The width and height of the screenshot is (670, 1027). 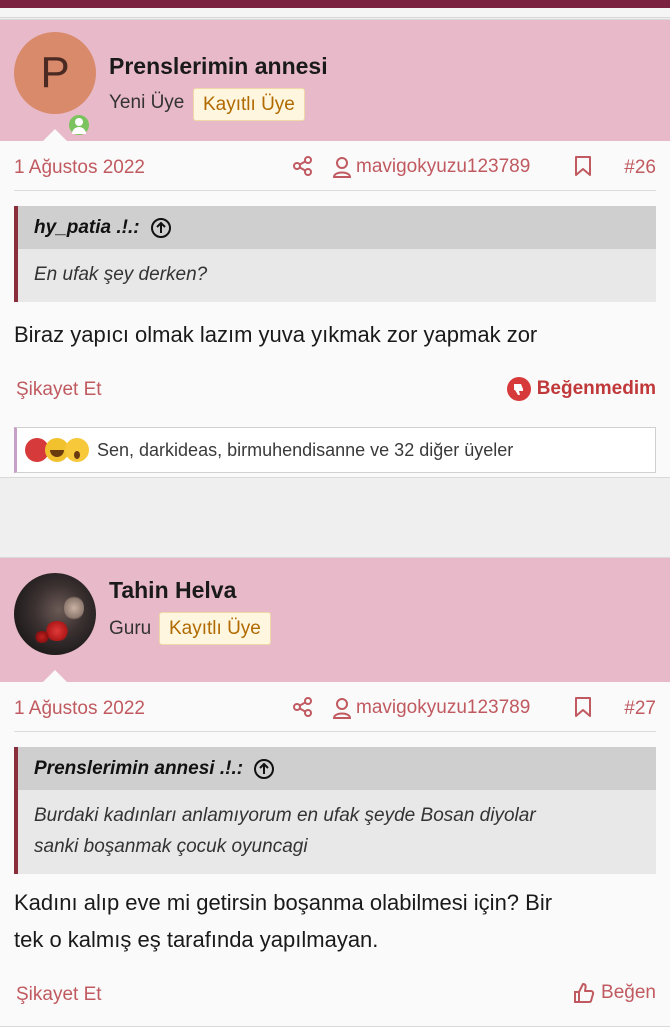 I want to click on top-bar, so click(x=335, y=4).